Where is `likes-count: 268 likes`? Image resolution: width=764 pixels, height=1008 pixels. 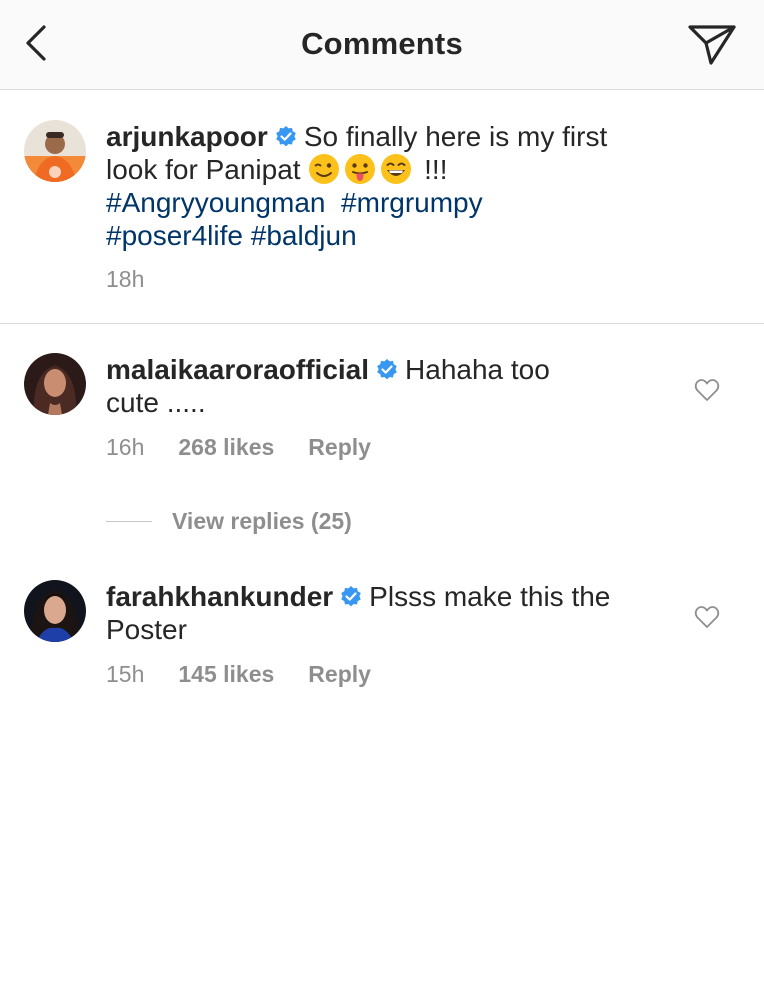
likes-count: 268 likes is located at coordinates (226, 447).